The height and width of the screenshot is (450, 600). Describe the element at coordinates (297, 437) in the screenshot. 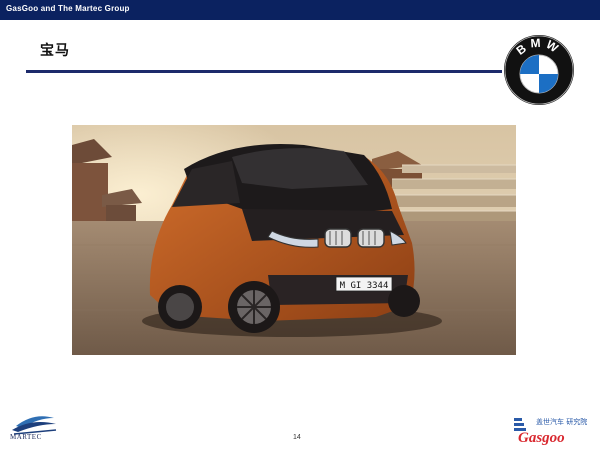

I see `page-number: 14` at that location.